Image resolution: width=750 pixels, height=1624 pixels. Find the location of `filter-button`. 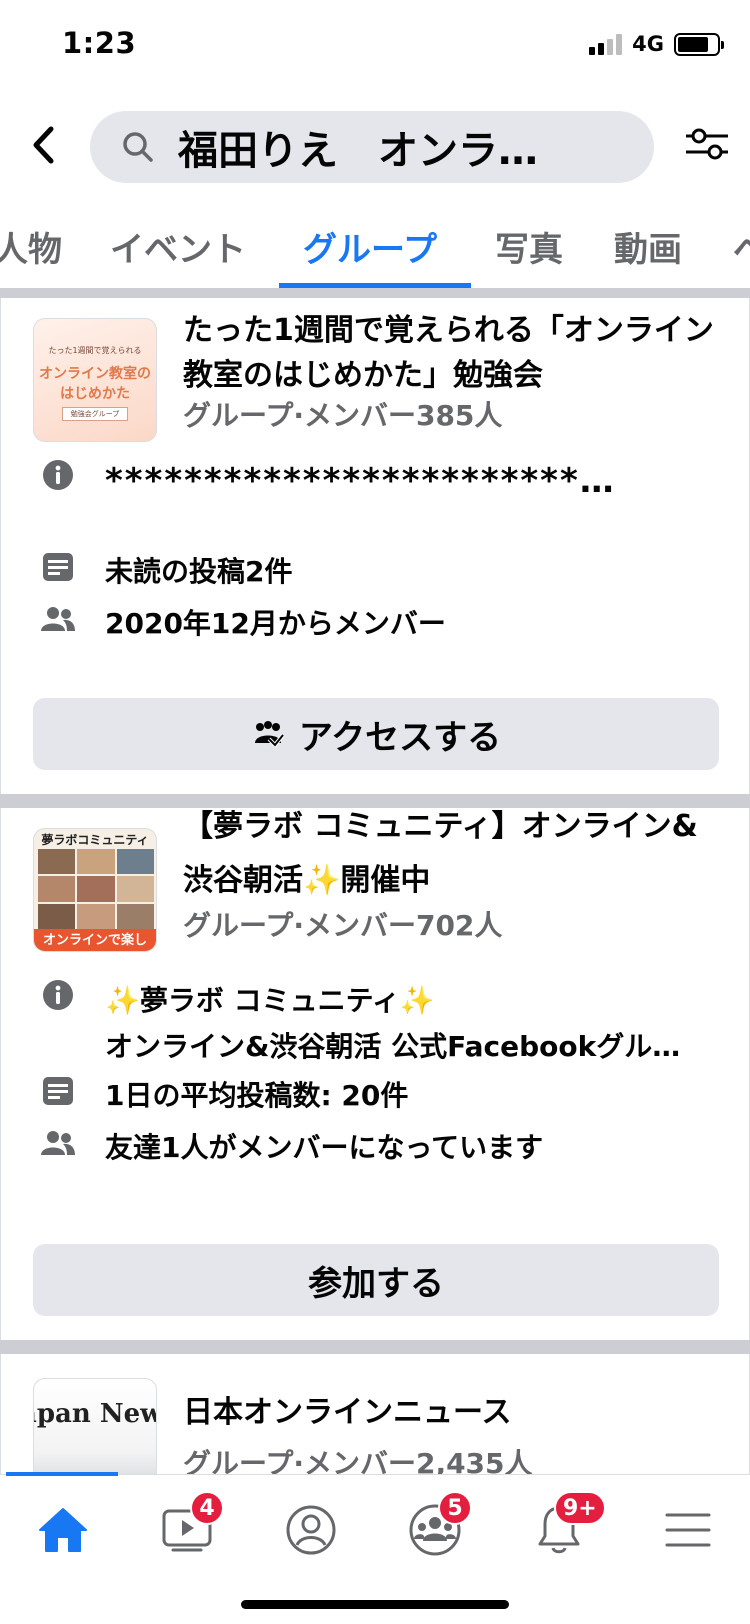

filter-button is located at coordinates (707, 144).